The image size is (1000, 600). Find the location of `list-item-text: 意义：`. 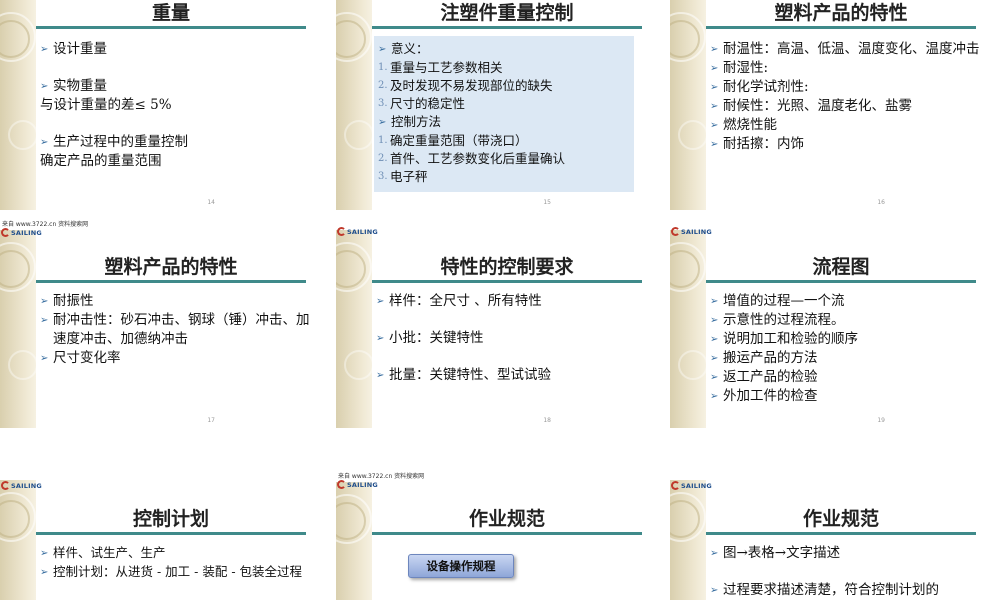

list-item-text: 意义： is located at coordinates (410, 48).